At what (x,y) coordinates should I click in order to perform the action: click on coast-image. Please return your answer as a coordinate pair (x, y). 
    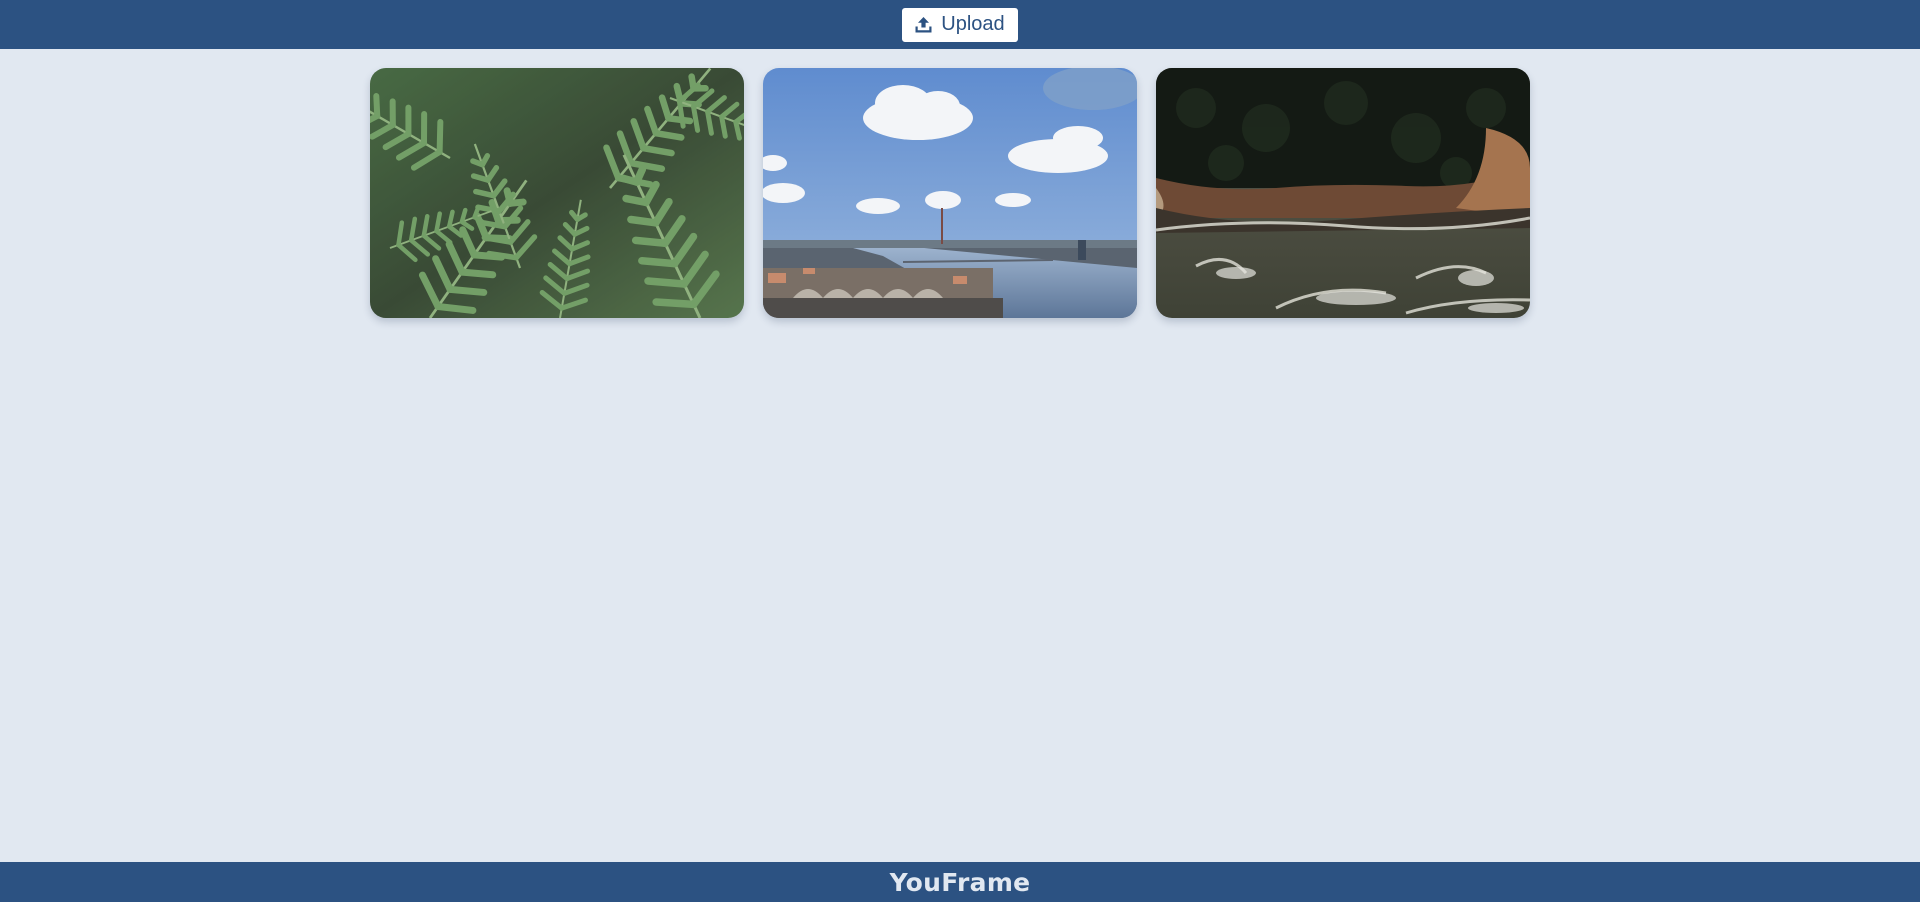
    Looking at the image, I should click on (1343, 193).